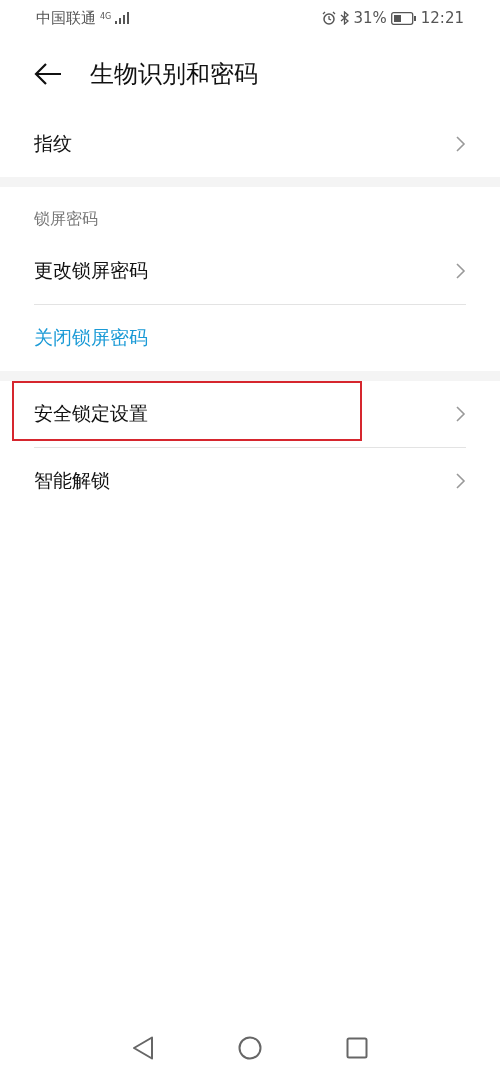  I want to click on settings-row: 更改锁屏密码, so click(250, 271).